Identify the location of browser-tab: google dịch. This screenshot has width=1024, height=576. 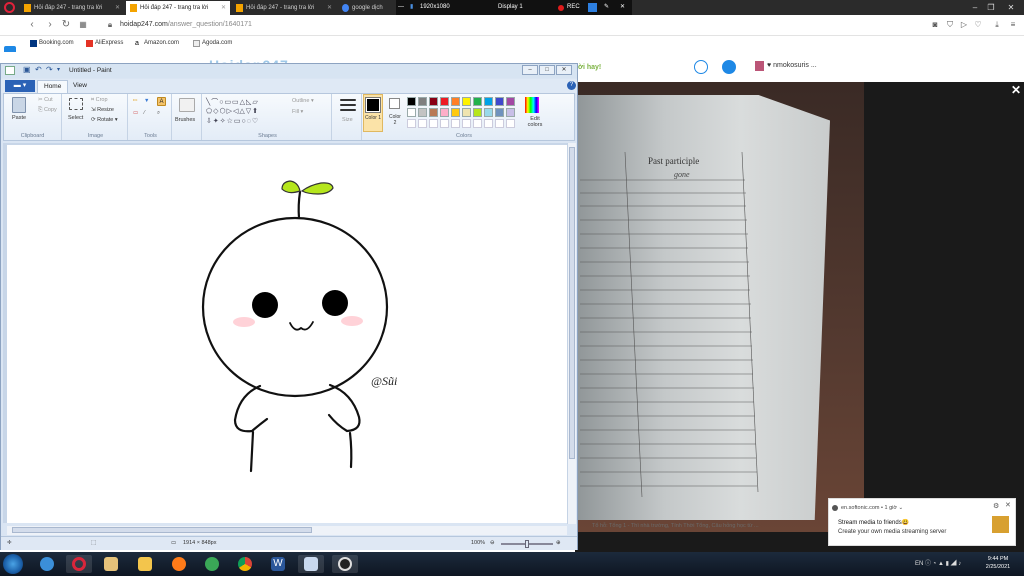
(366, 8).